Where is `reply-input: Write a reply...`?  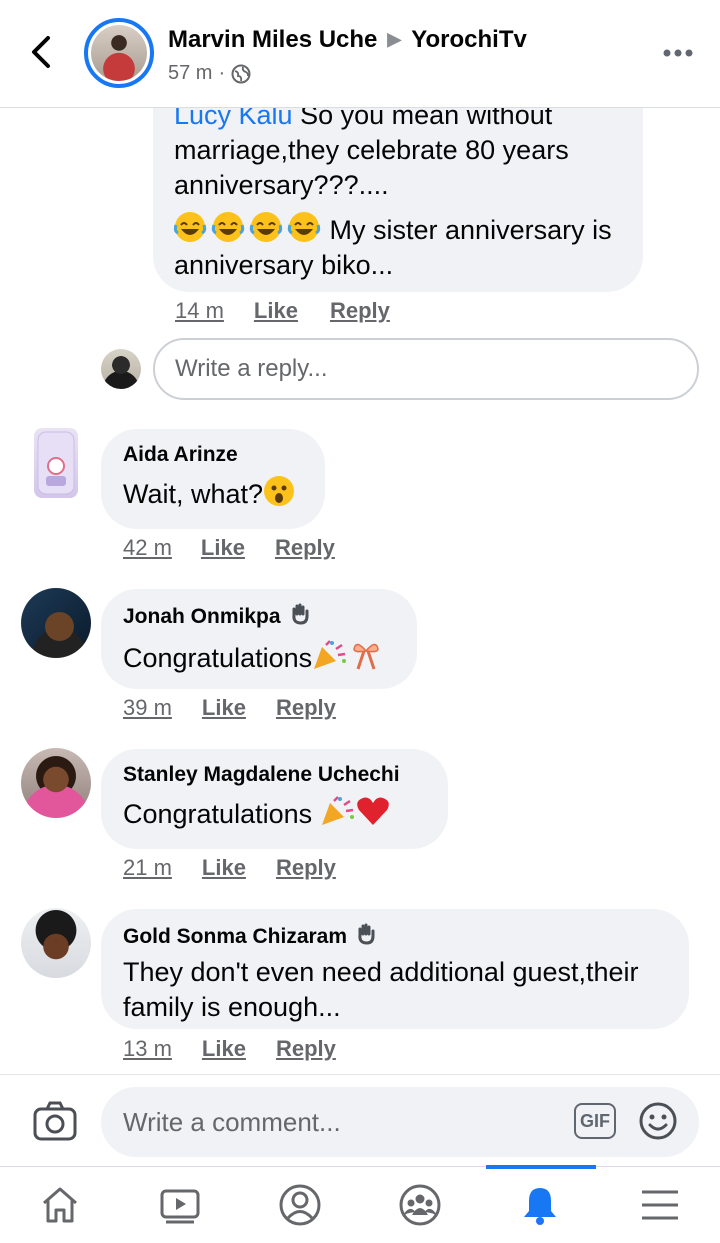
reply-input: Write a reply... is located at coordinates (426, 369).